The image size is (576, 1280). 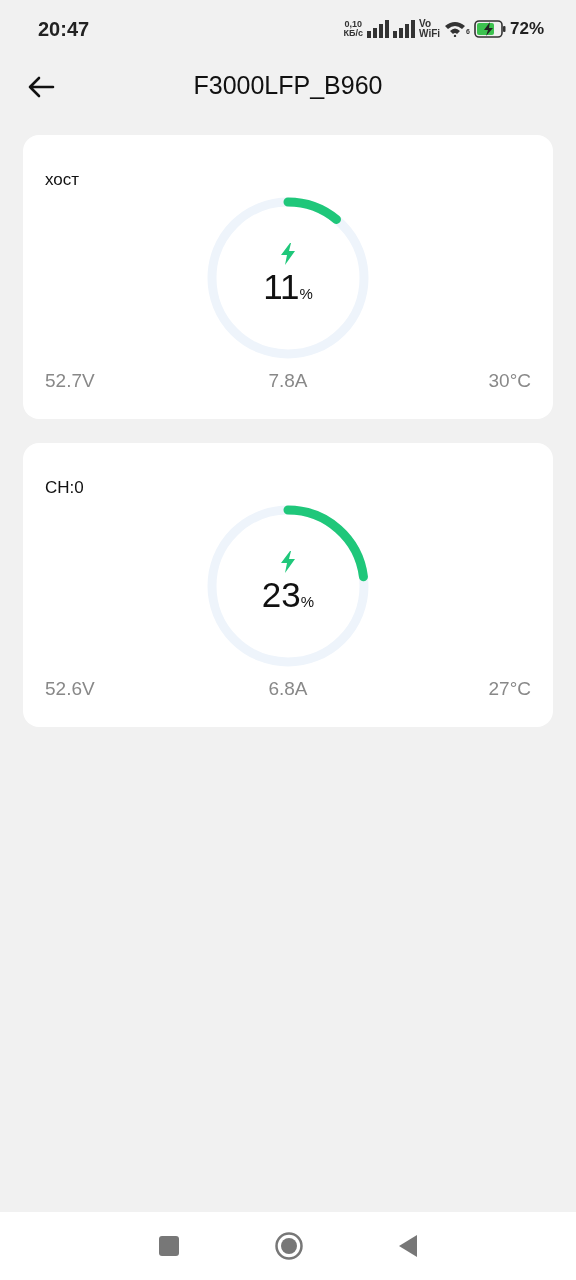 I want to click on charge-percent: 23%, so click(x=288, y=595).